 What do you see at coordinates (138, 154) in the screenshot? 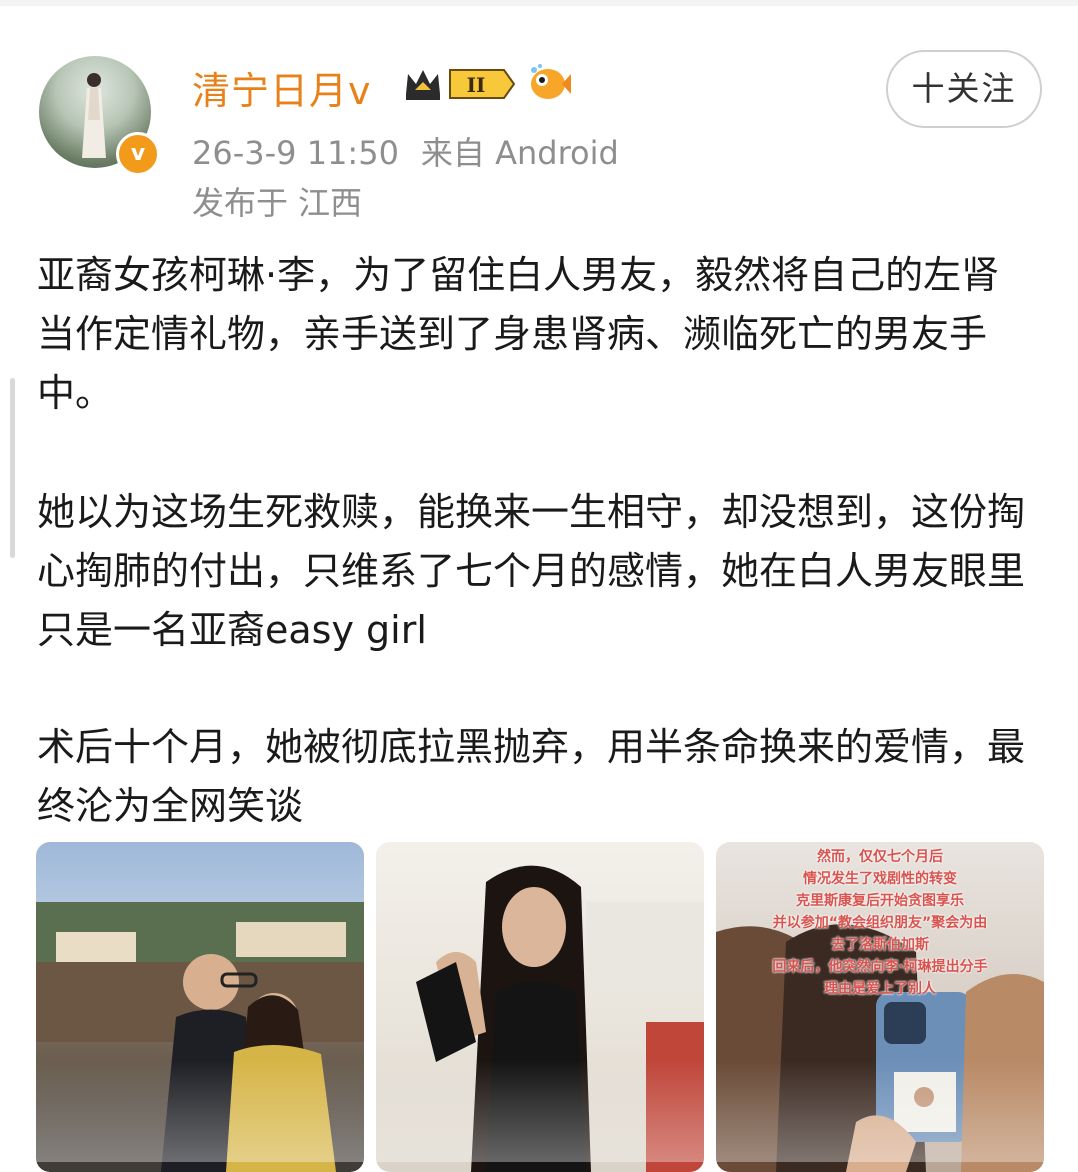
I see `verified-icon: v` at bounding box center [138, 154].